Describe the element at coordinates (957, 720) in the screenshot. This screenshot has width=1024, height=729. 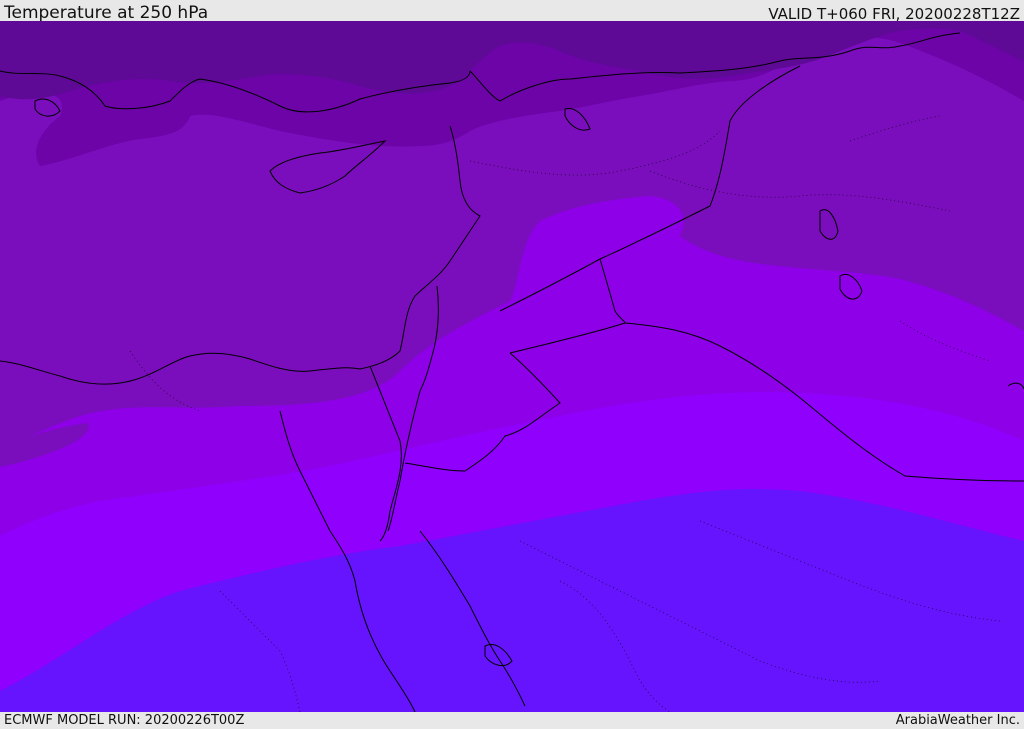
I see `credit: ArabiaWeather Inc.` at that location.